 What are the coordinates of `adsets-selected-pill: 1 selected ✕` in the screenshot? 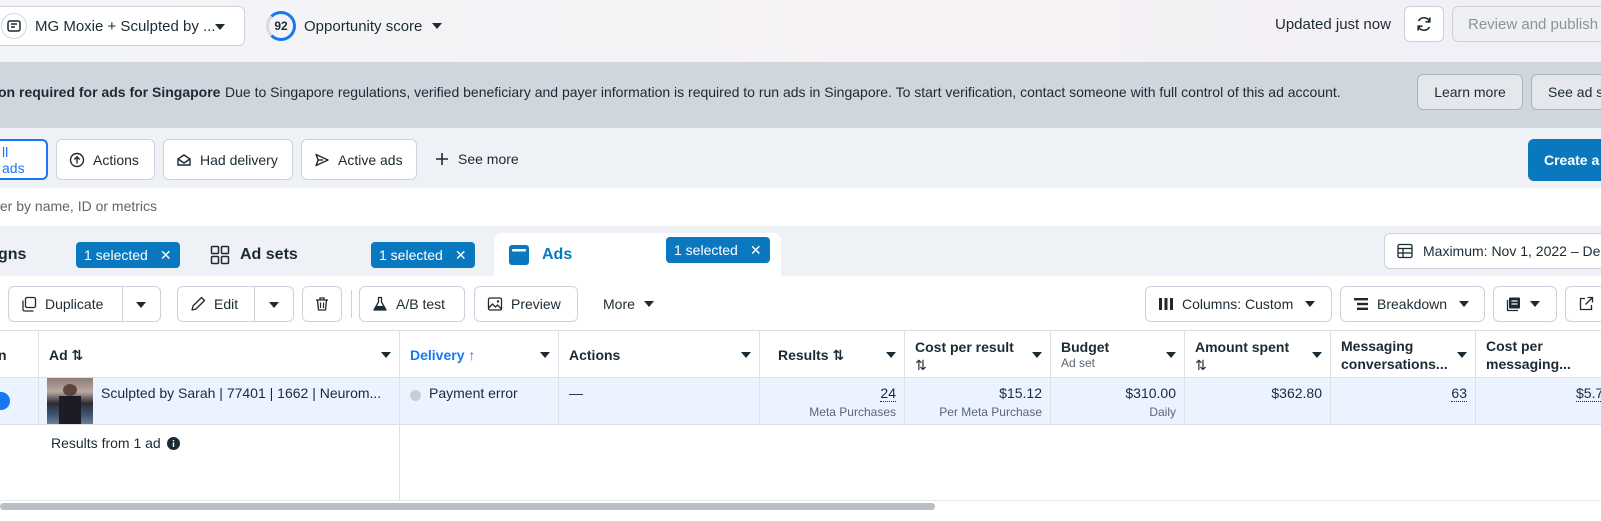 It's located at (423, 255).